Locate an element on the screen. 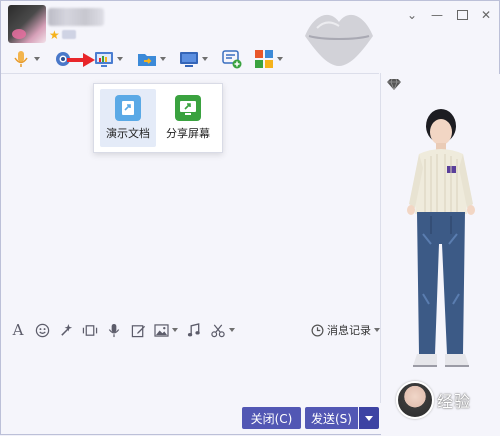 This screenshot has height=436, width=500. remote-desktop-button is located at coordinates (193, 59).